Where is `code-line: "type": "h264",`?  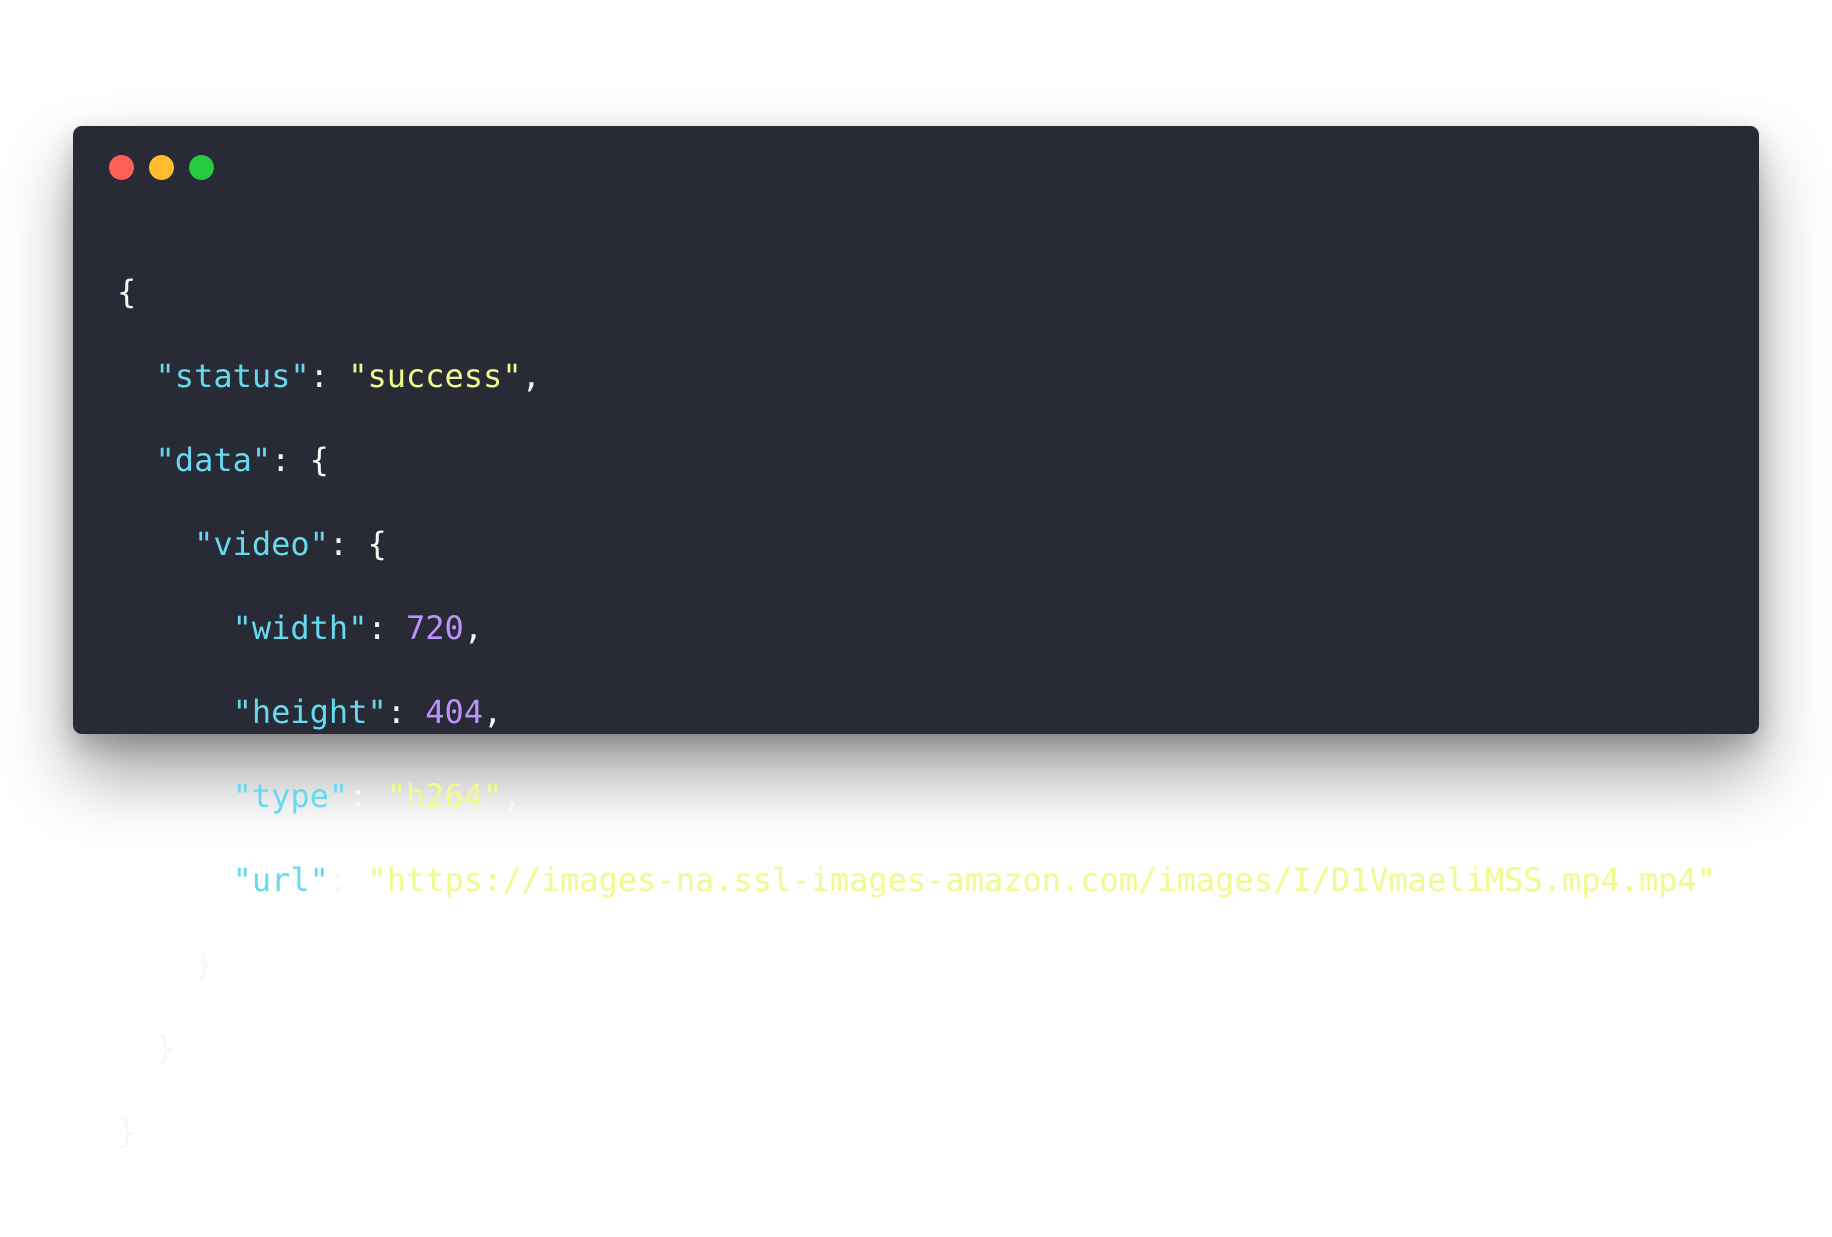 code-line: "type": "h264", is located at coordinates (377, 796).